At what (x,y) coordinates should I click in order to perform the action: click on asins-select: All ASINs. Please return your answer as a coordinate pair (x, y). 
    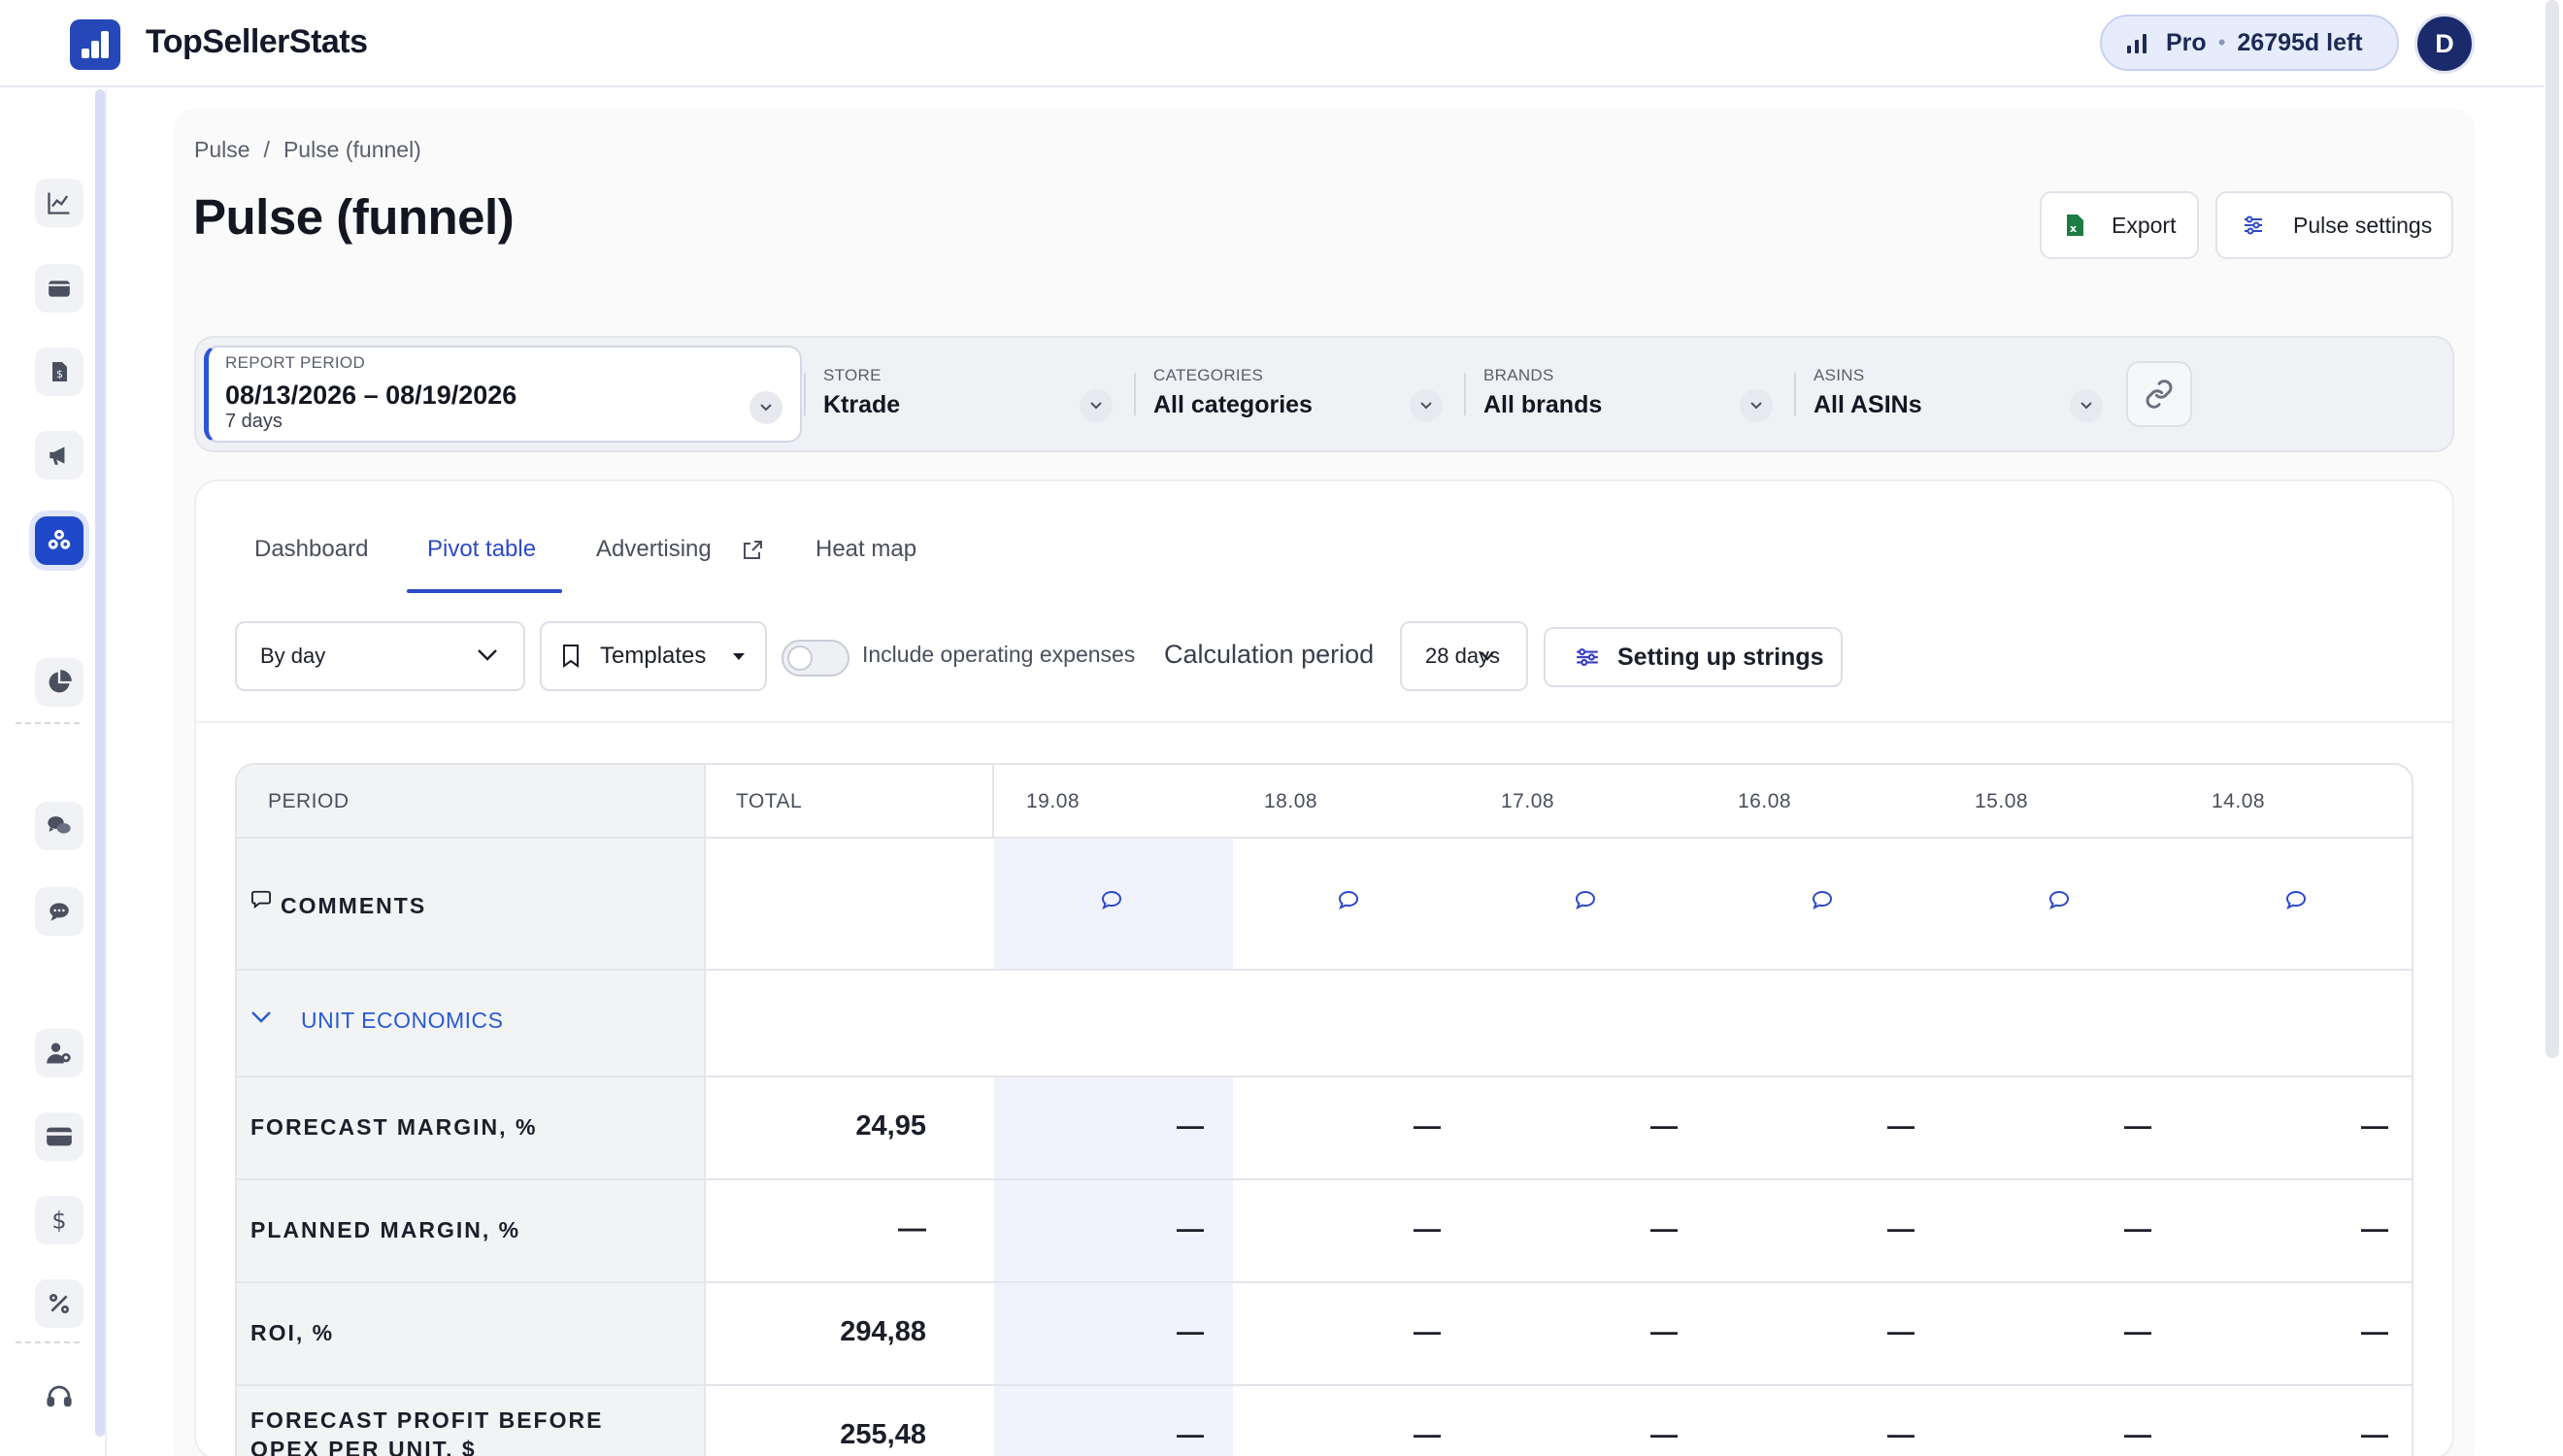
    Looking at the image, I should click on (1868, 405).